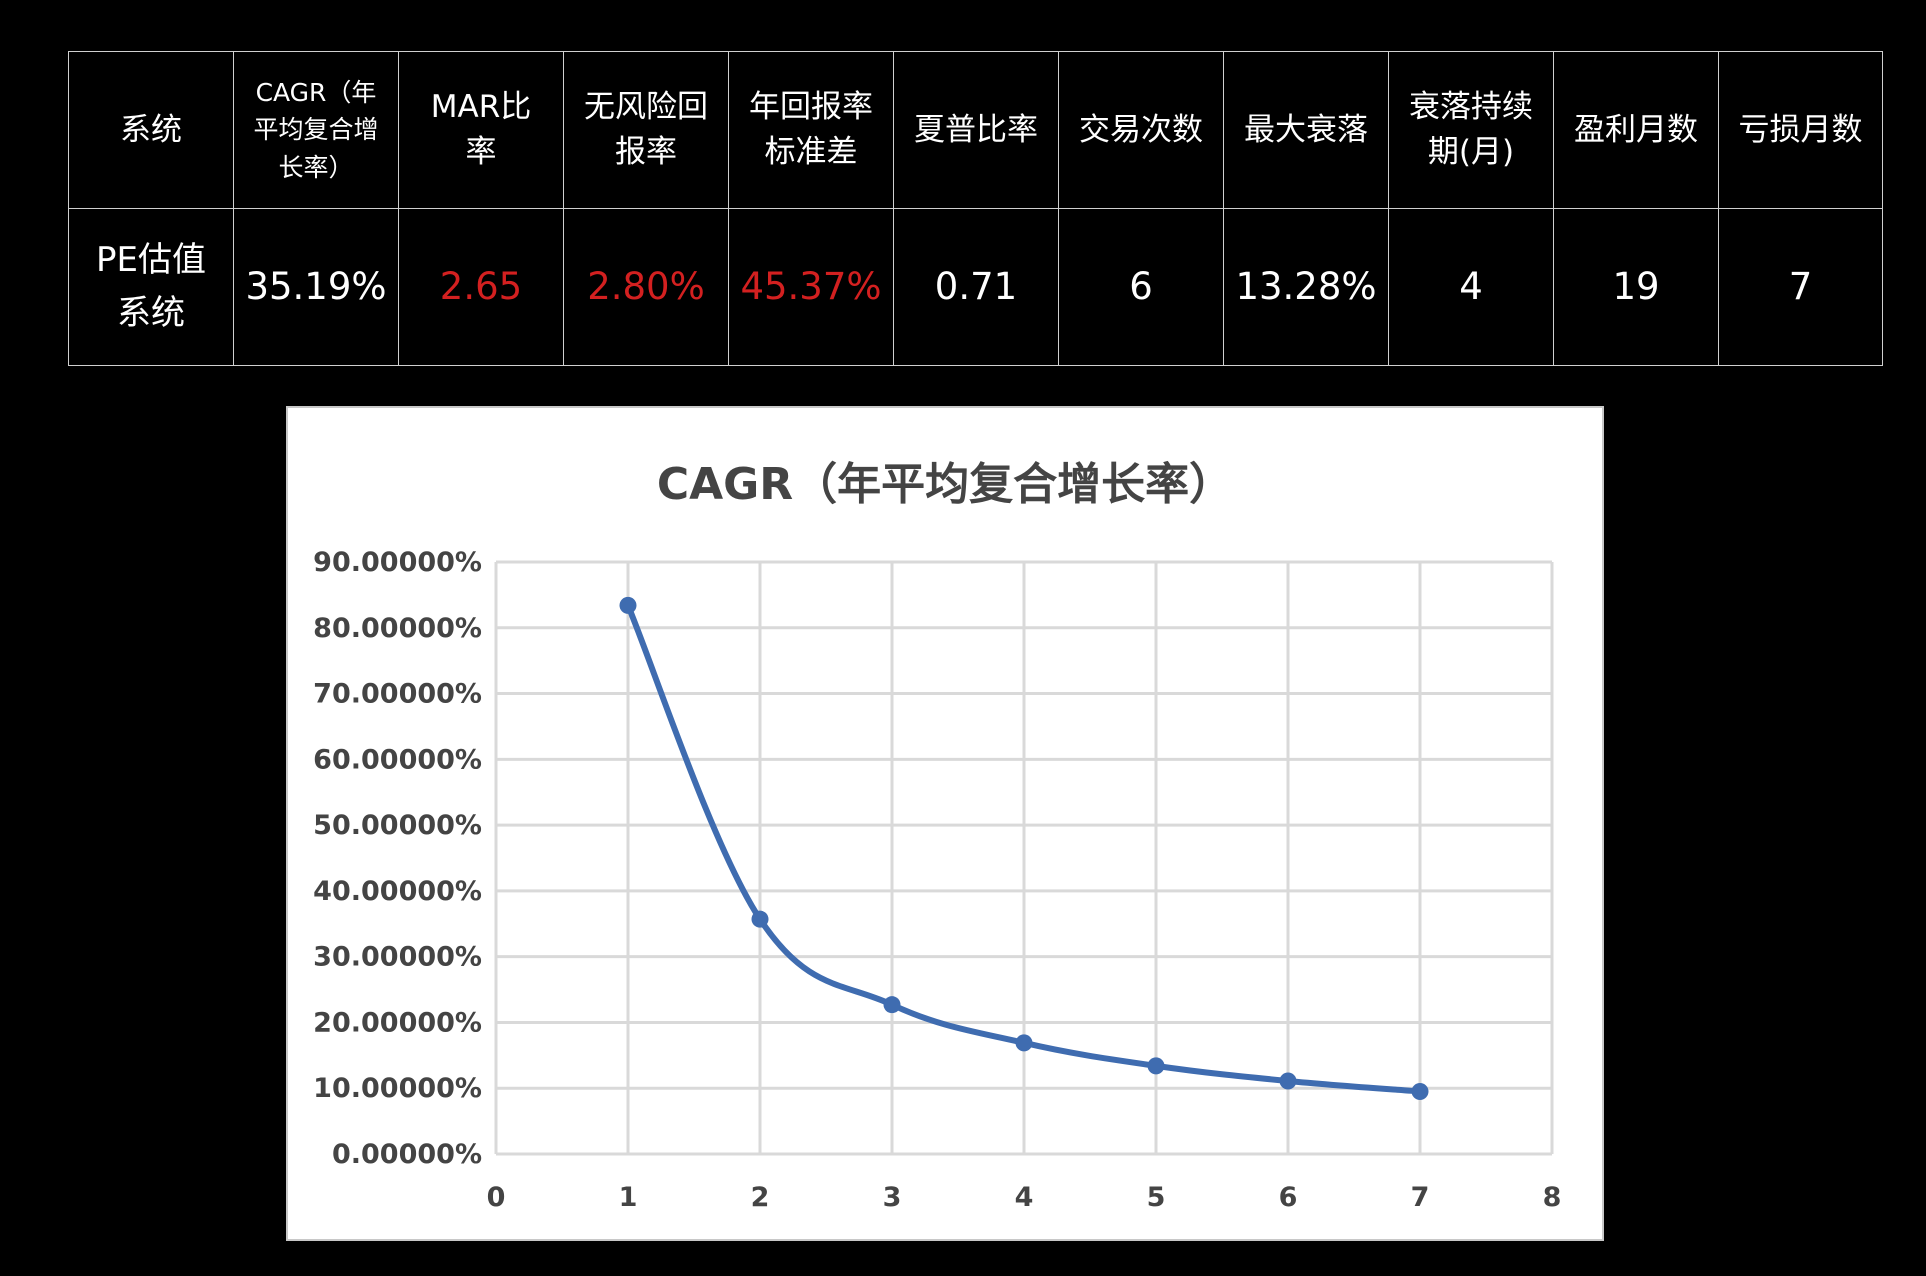 The image size is (1926, 1276). Describe the element at coordinates (496, 1197) in the screenshot. I see `x-tick-label: 0` at that location.